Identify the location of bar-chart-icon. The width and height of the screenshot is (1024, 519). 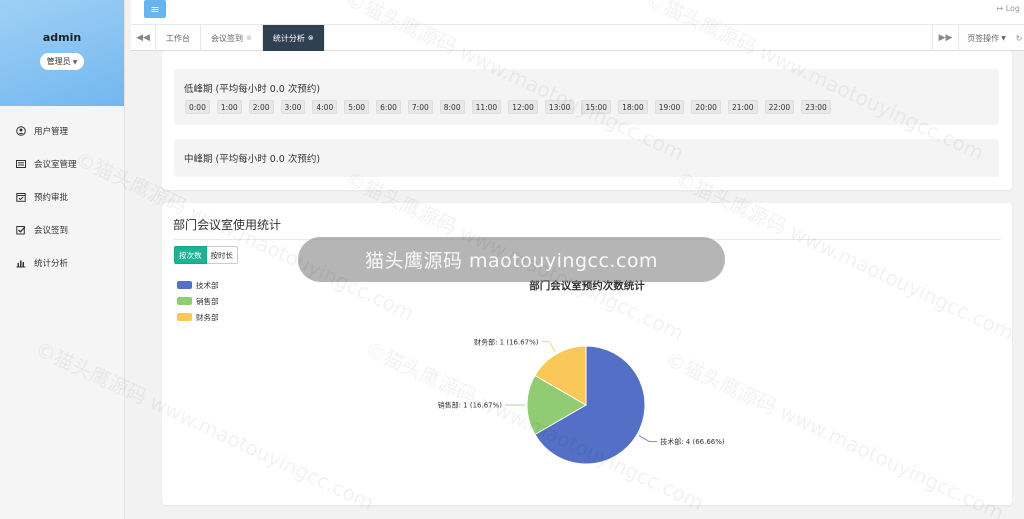
(21, 263).